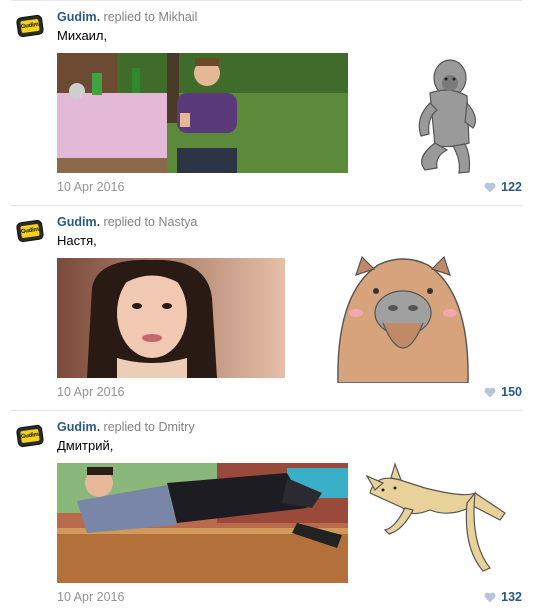 The height and width of the screenshot is (616, 533). I want to click on like-count: 132, so click(511, 597).